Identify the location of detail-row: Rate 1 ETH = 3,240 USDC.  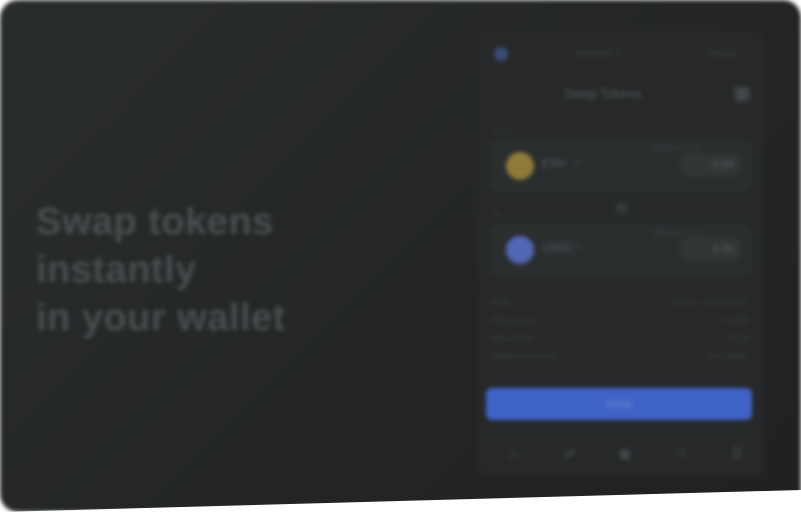
(621, 305).